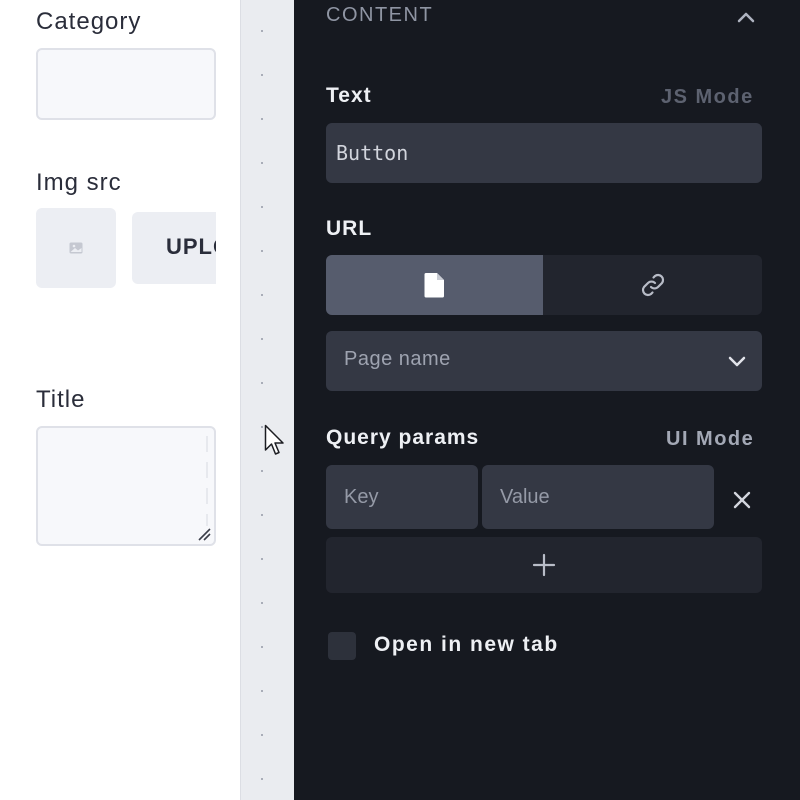  Describe the element at coordinates (126, 486) in the screenshot. I see `title-textarea` at that location.